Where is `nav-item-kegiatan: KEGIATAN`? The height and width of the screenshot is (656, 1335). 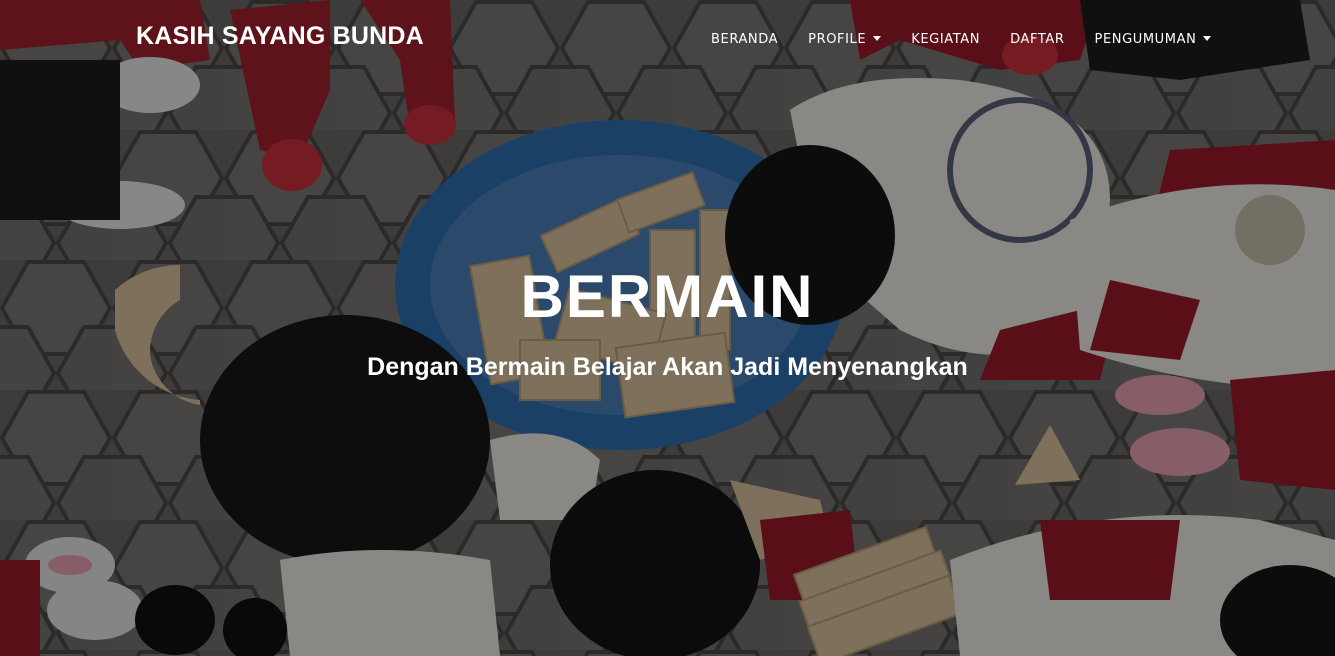
nav-item-kegiatan: KEGIATAN is located at coordinates (945, 39).